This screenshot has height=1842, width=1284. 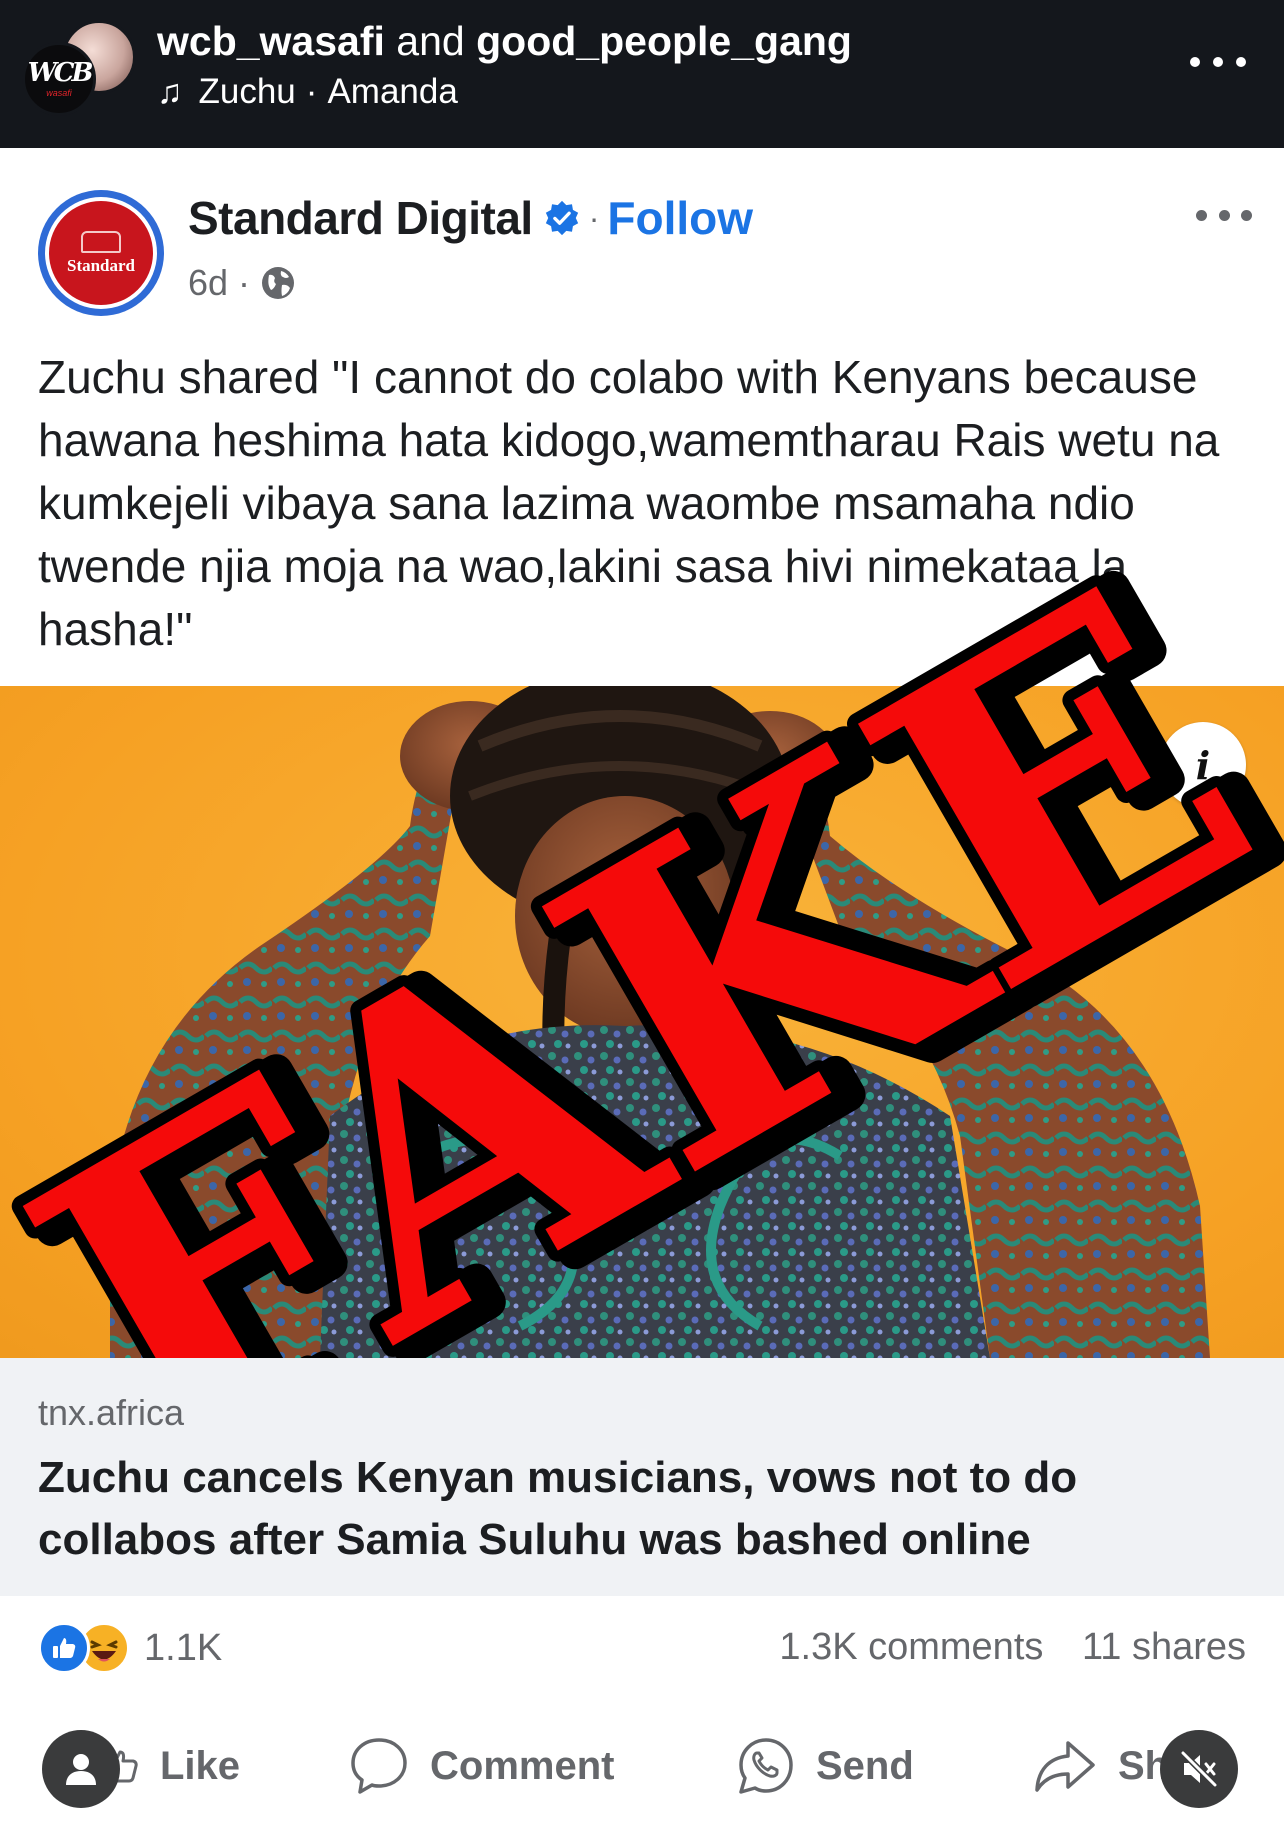 I want to click on like-button: Like, so click(x=170, y=1766).